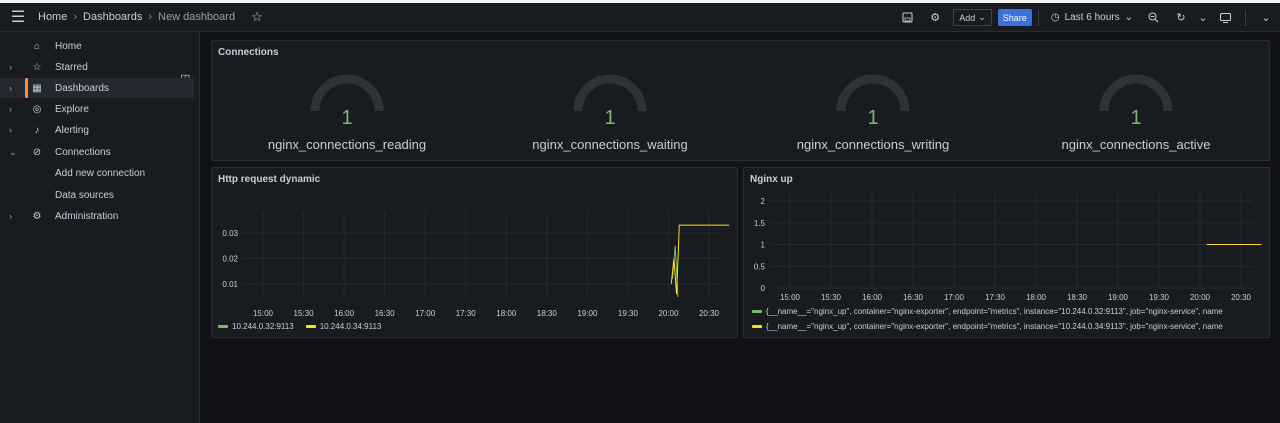 The width and height of the screenshot is (1280, 423). What do you see at coordinates (97, 152) in the screenshot?
I see `sidebar-item-connections: ⌄ ⊘ Connections` at bounding box center [97, 152].